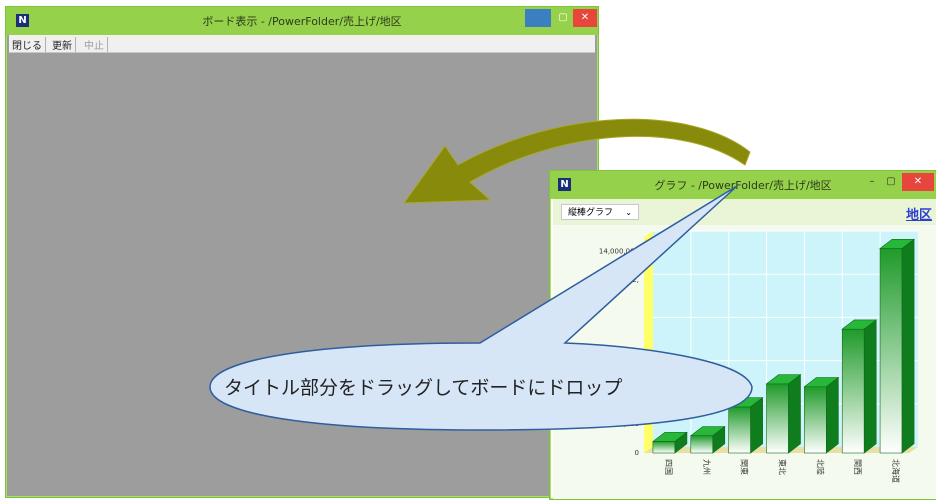 This screenshot has height=502, width=936. What do you see at coordinates (648, 342) in the screenshot?
I see `left-wall` at bounding box center [648, 342].